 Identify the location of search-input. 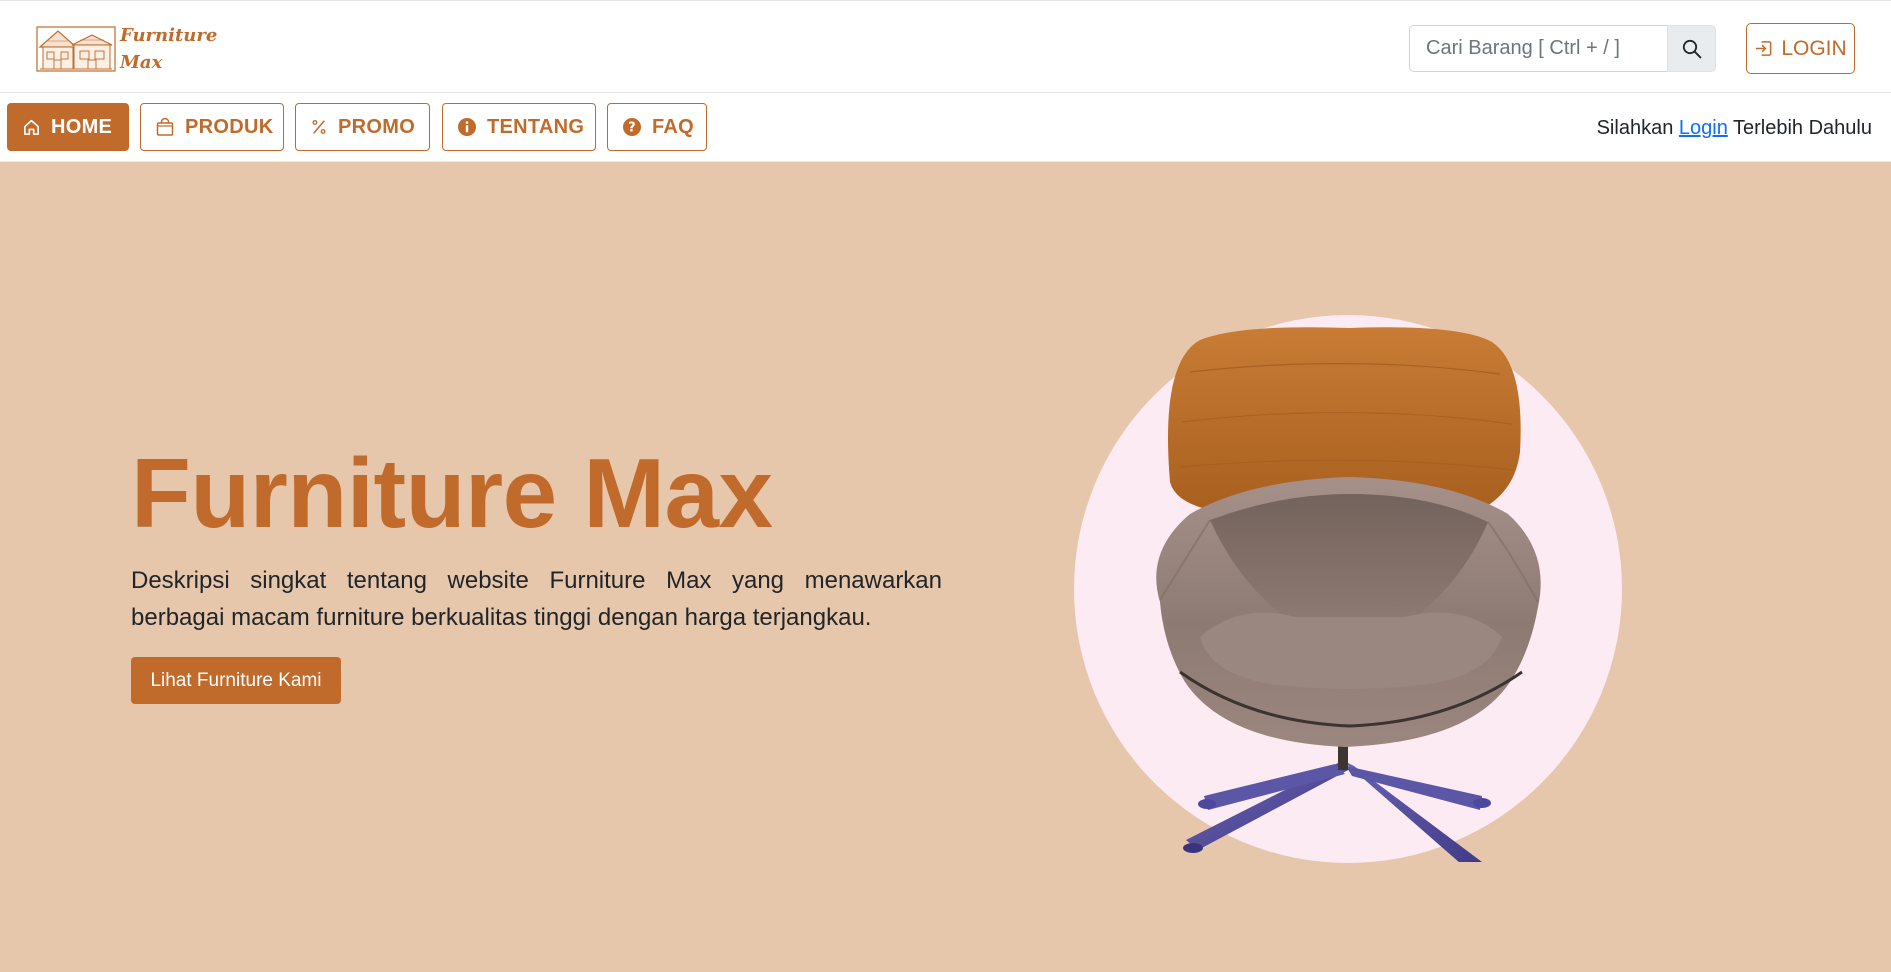
(1538, 48).